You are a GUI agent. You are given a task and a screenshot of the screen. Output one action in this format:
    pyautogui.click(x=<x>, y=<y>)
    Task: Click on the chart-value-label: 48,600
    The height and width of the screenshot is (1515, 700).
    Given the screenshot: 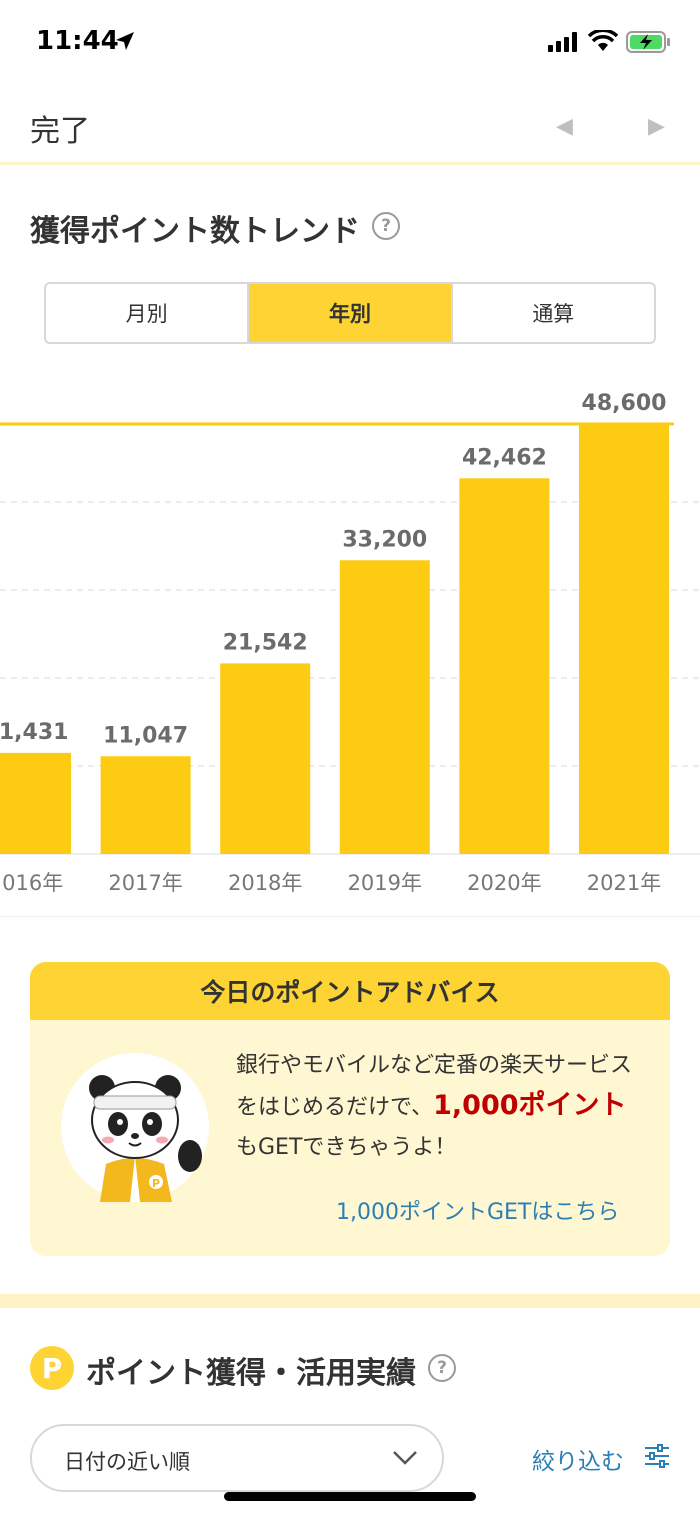 What is the action you would take?
    pyautogui.click(x=624, y=403)
    